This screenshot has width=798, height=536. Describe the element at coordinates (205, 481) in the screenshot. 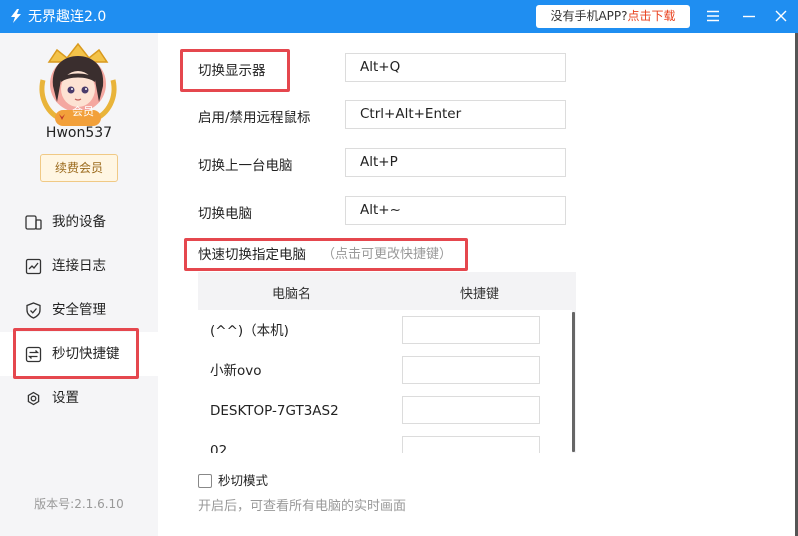

I see `instant-mode-checkbox` at that location.